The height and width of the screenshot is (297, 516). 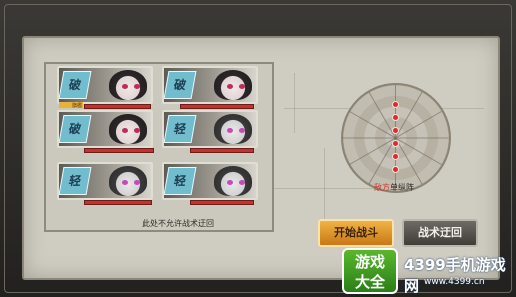 What do you see at coordinates (454, 282) in the screenshot?
I see `watermark-site-url: www.4399.cn` at bounding box center [454, 282].